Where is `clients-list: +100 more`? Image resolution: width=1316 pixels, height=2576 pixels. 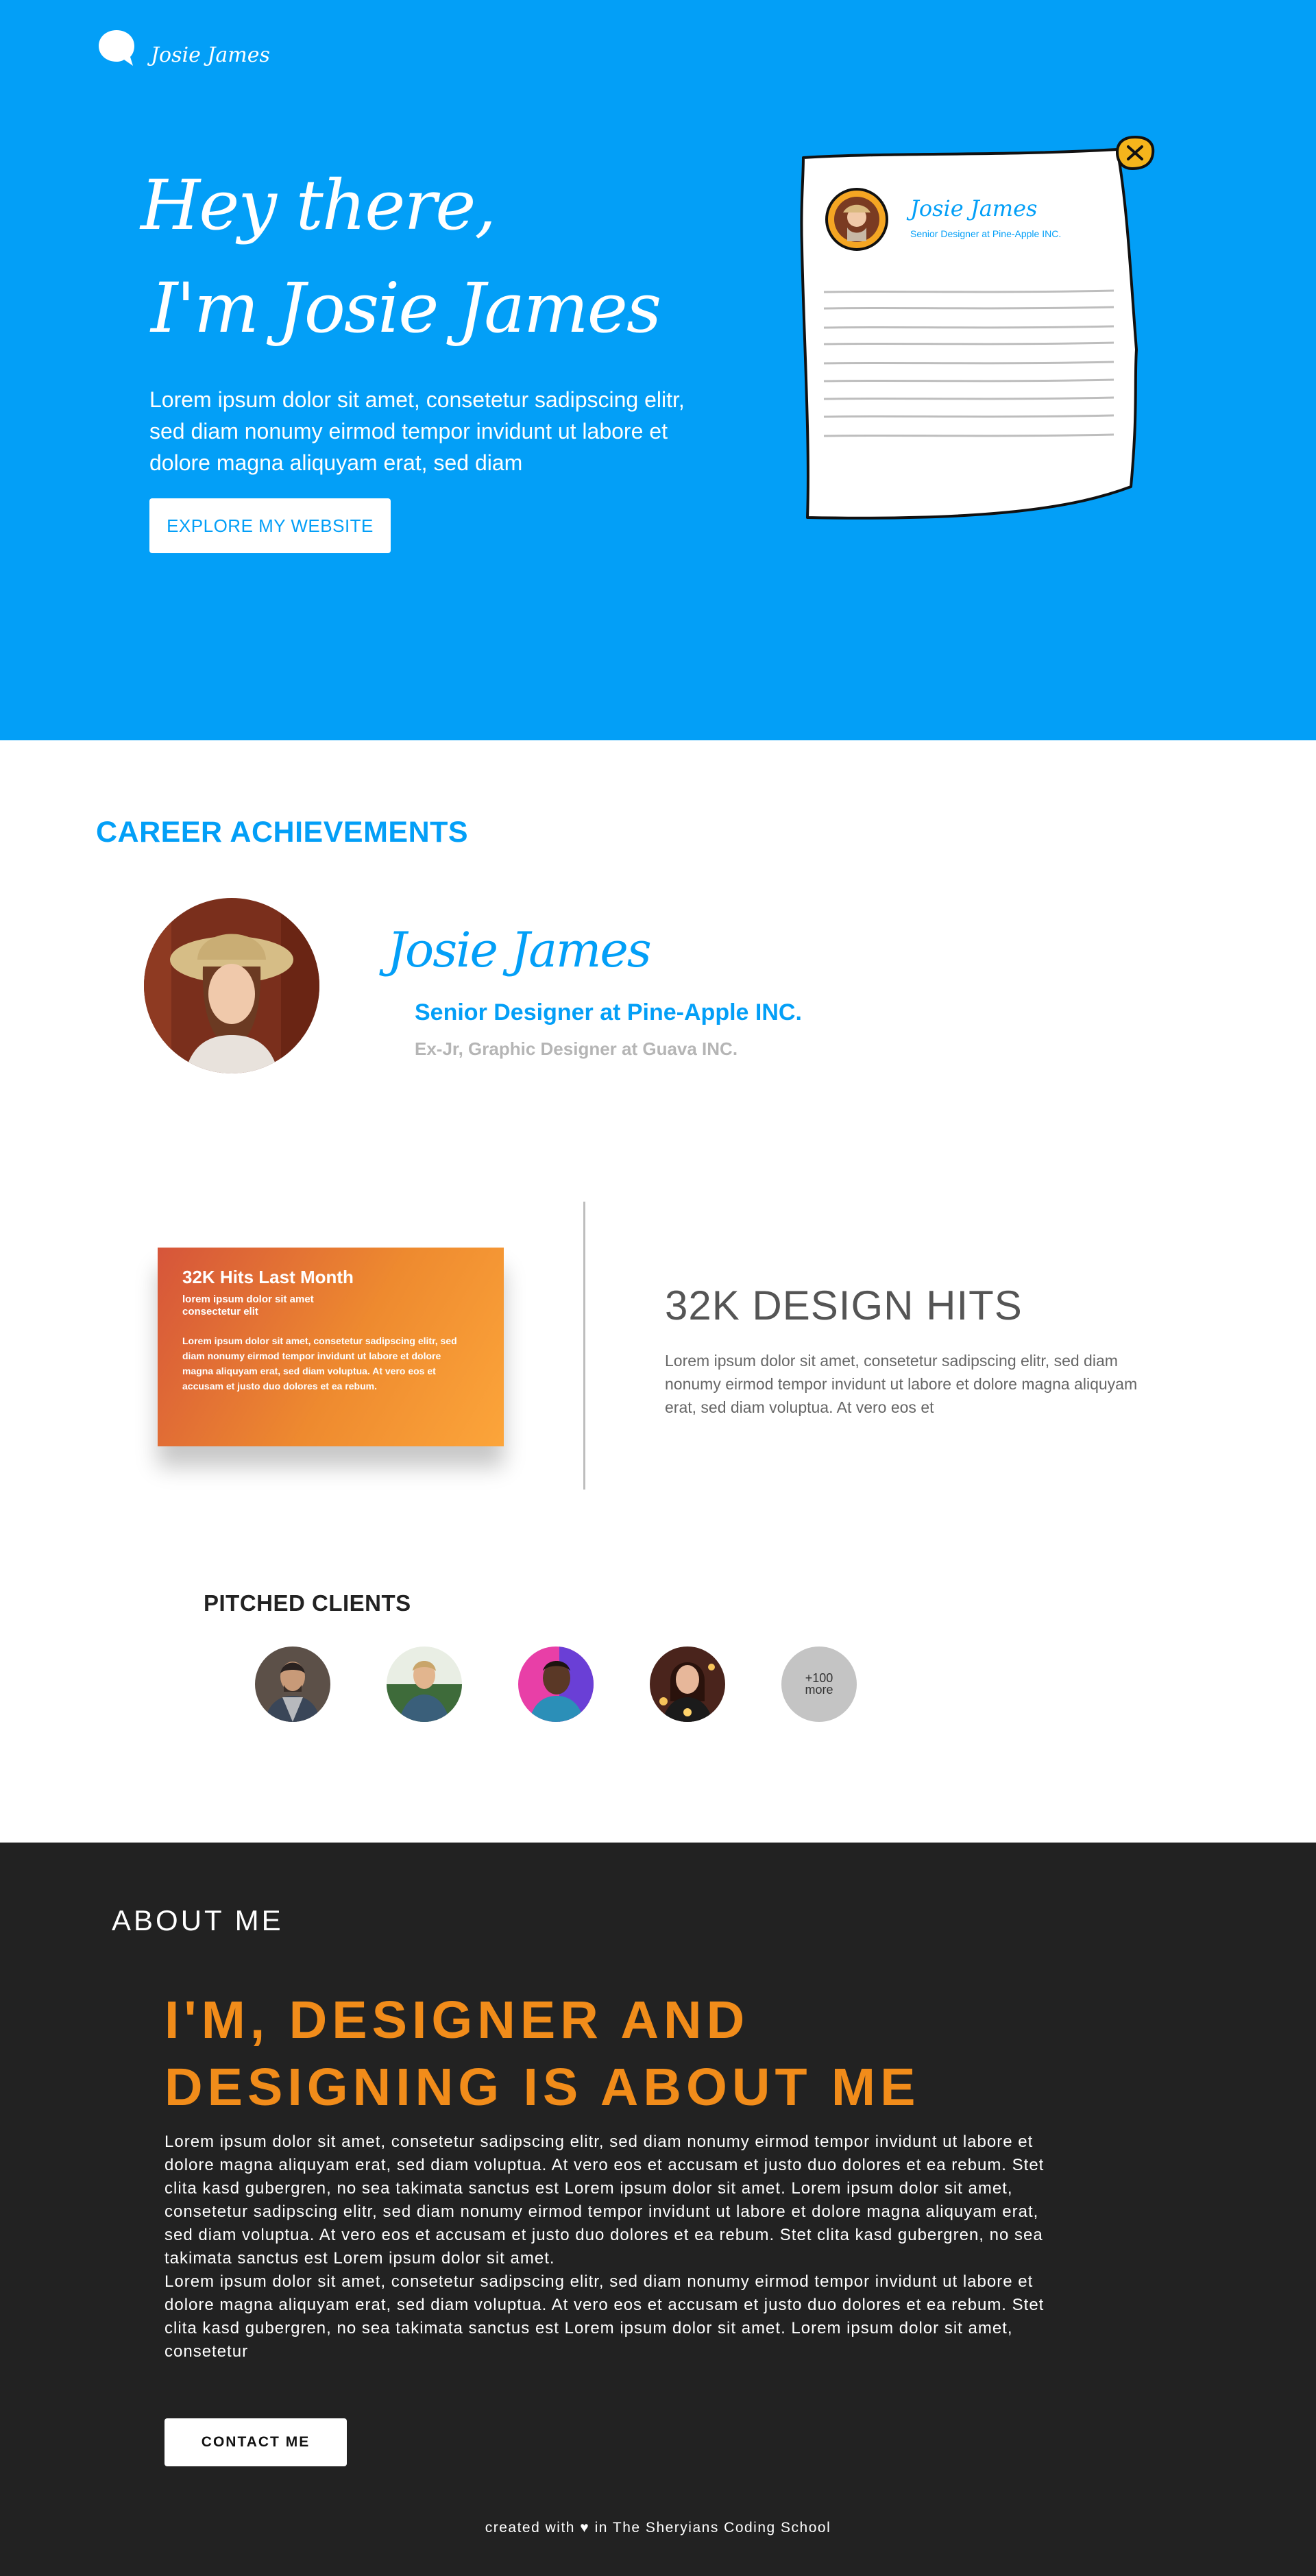 clients-list: +100 more is located at coordinates (556, 1684).